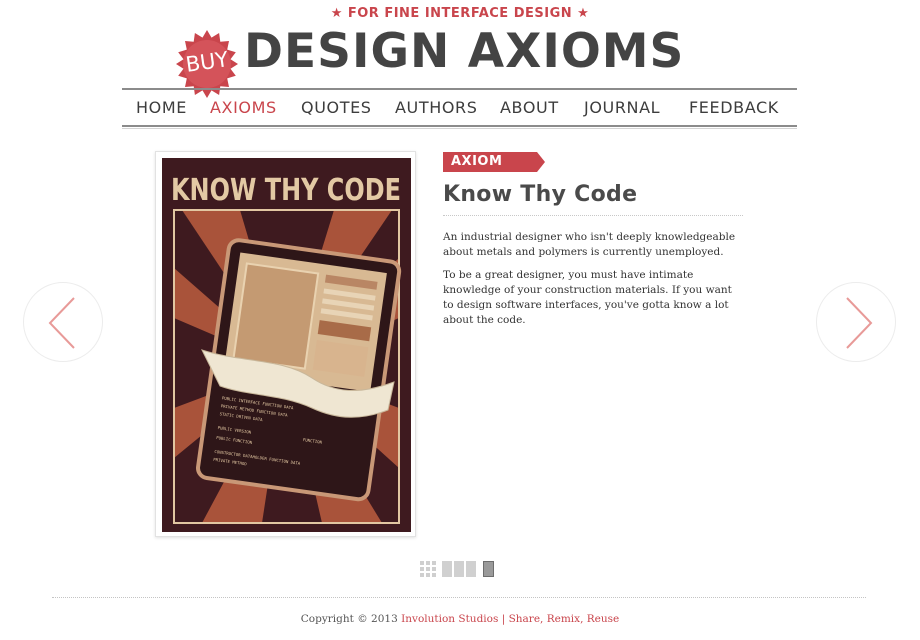 The height and width of the screenshot is (640, 920). What do you see at coordinates (488, 569) in the screenshot?
I see `single-view-icon` at bounding box center [488, 569].